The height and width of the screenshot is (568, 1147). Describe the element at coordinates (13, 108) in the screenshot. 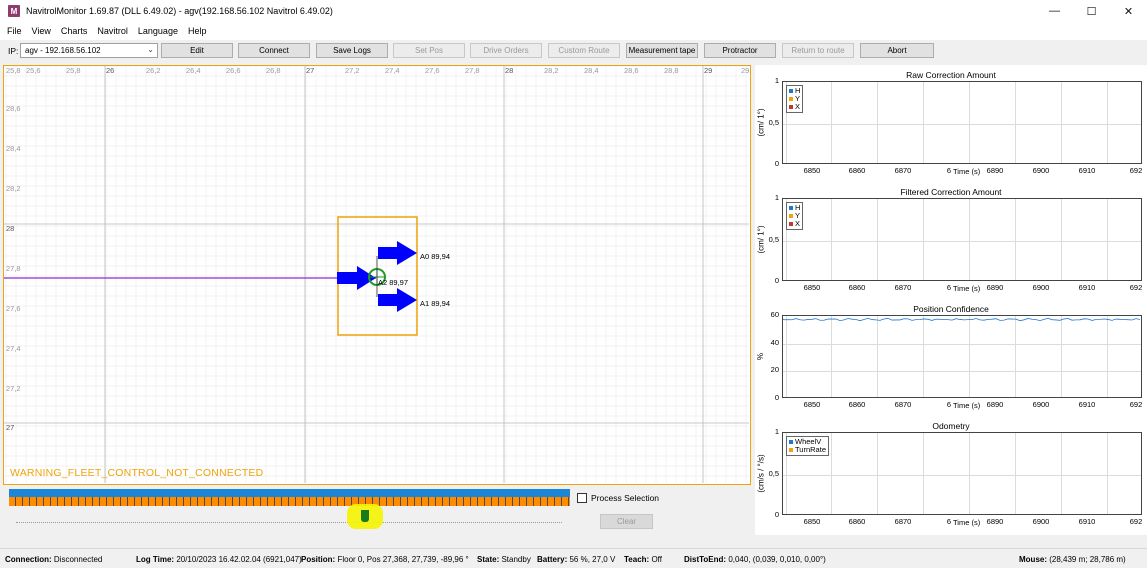

I see `map-y-tick: 28,6` at that location.